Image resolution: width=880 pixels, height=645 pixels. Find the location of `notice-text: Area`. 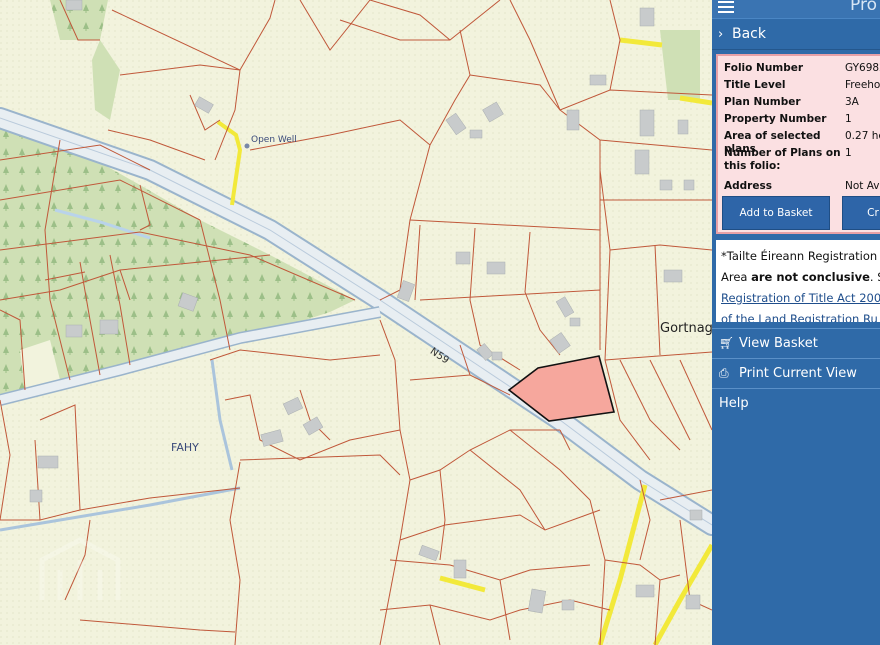

notice-text: Area is located at coordinates (736, 277).